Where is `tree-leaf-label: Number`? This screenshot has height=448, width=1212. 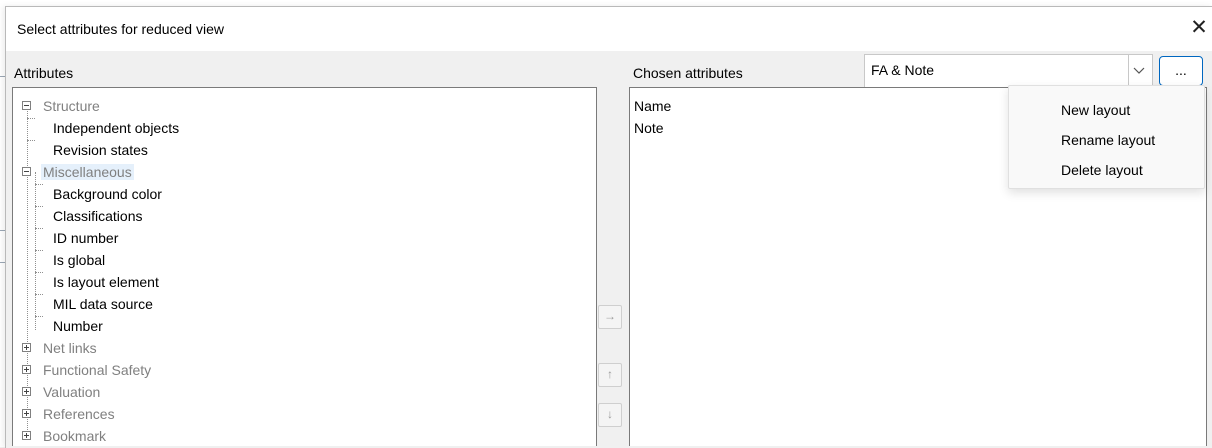
tree-leaf-label: Number is located at coordinates (78, 326).